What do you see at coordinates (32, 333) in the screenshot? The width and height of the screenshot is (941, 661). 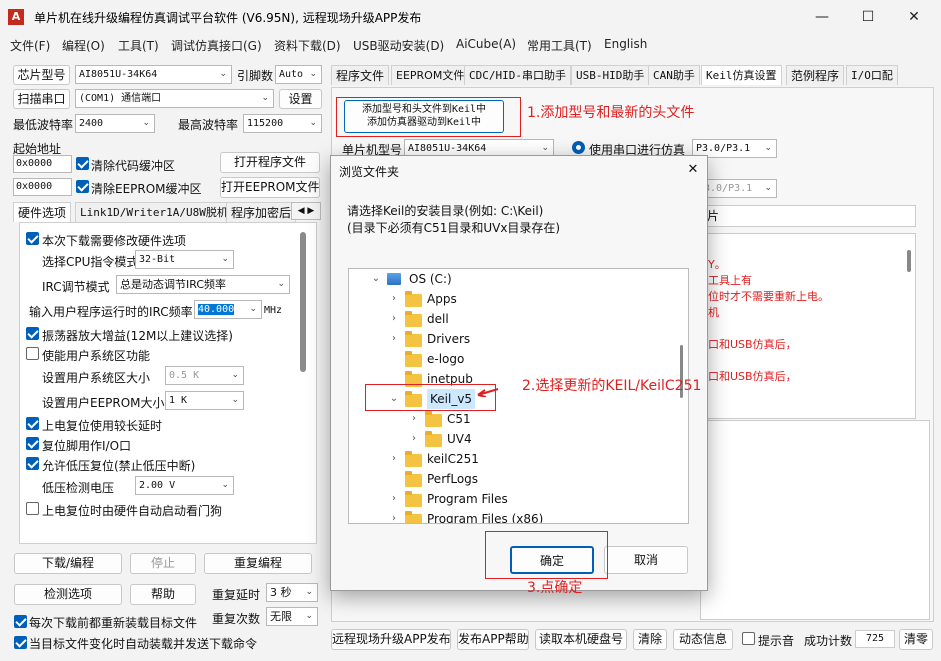 I see `osc-gain-checkbox` at bounding box center [32, 333].